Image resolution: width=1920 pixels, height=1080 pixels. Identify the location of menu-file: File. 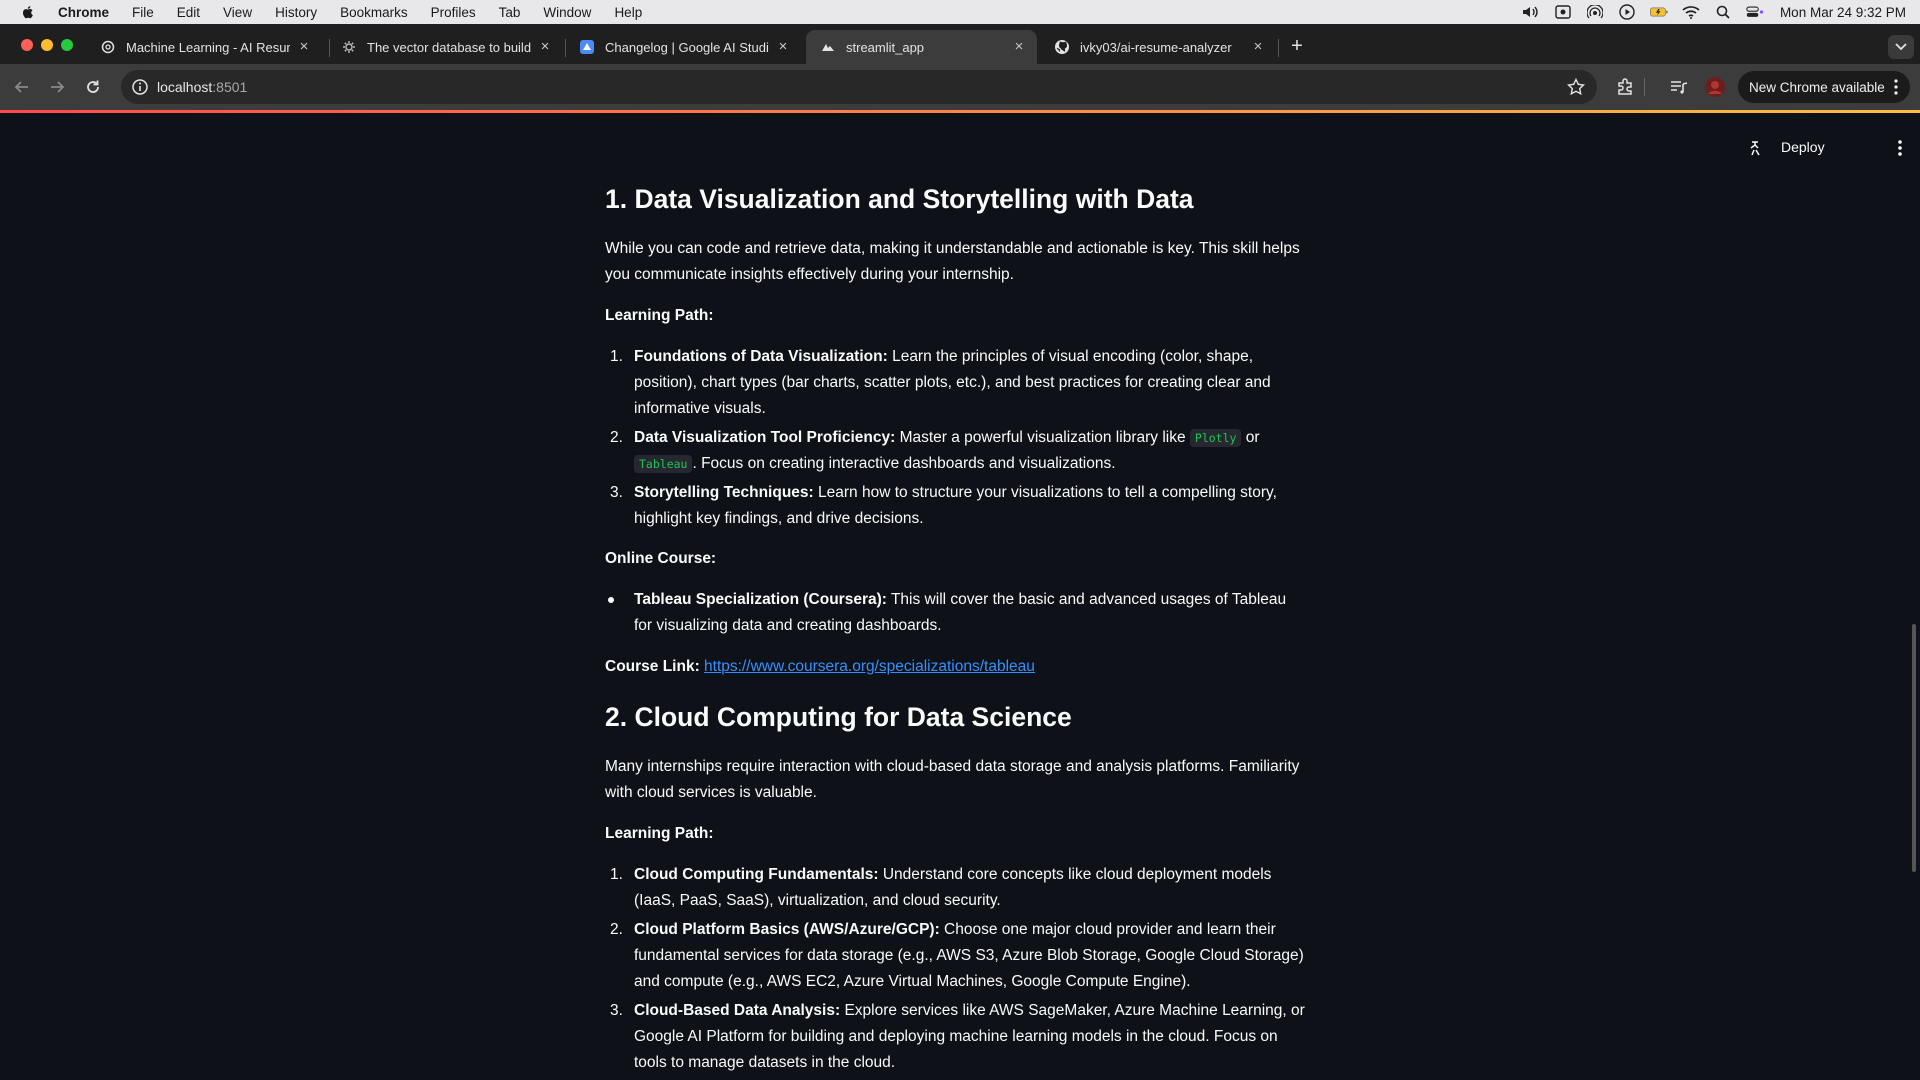
(143, 12).